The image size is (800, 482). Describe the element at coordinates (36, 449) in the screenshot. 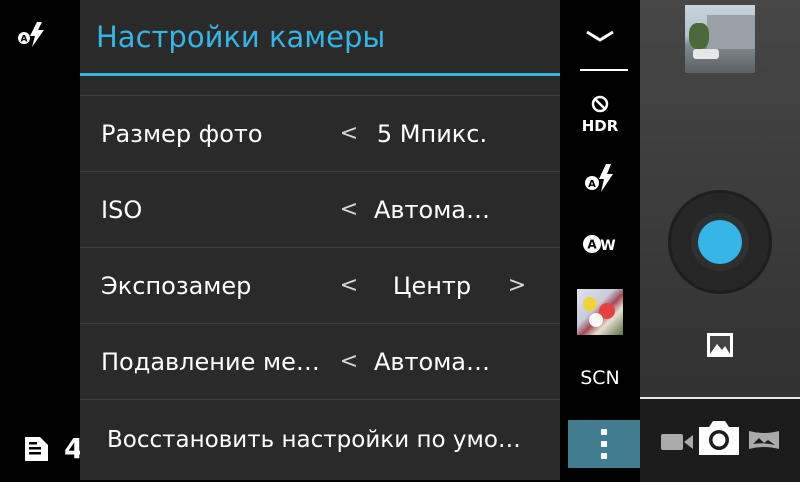

I see `sd-card-icon` at that location.